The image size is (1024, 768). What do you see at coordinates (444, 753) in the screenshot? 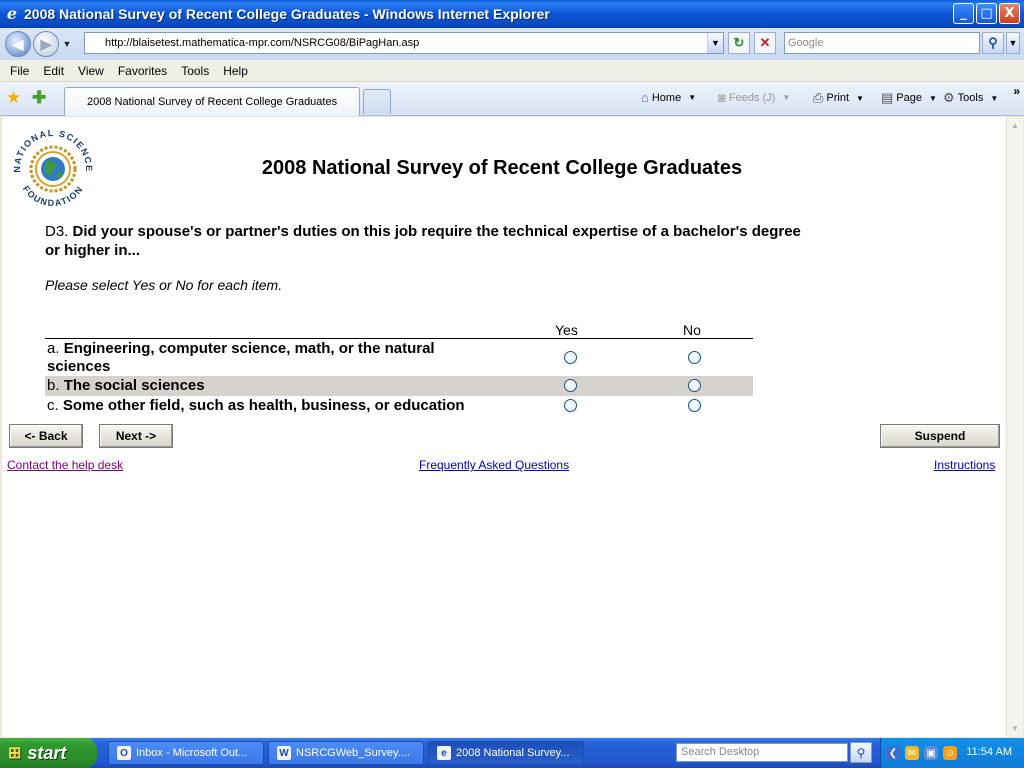
I see `ie-icon: e` at bounding box center [444, 753].